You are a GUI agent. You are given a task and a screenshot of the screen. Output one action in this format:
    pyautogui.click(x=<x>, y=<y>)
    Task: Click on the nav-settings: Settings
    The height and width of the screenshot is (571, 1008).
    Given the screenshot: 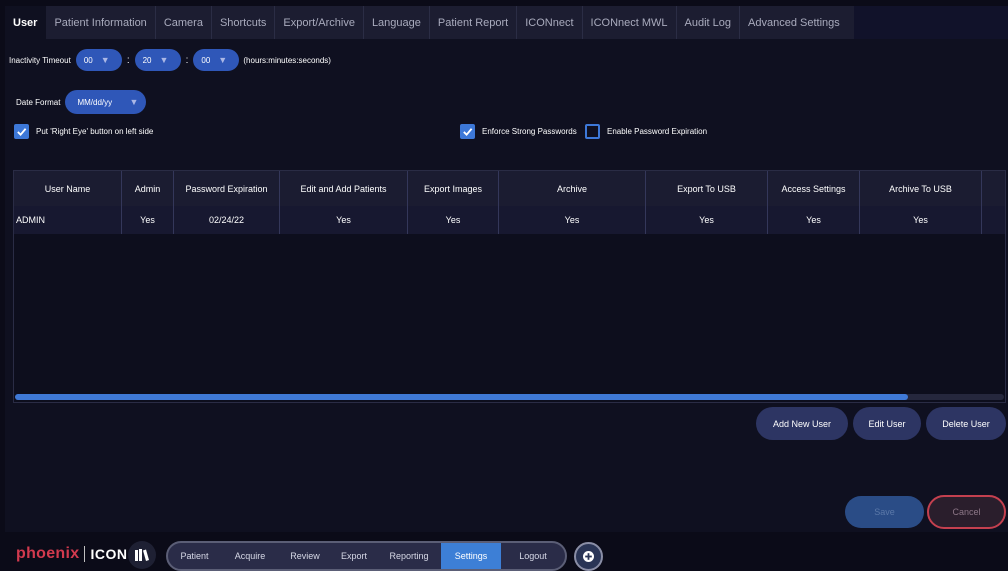 What is the action you would take?
    pyautogui.click(x=471, y=556)
    